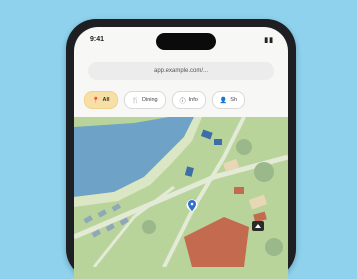 The image size is (357, 279). I want to click on map-poi-icon, so click(258, 226).